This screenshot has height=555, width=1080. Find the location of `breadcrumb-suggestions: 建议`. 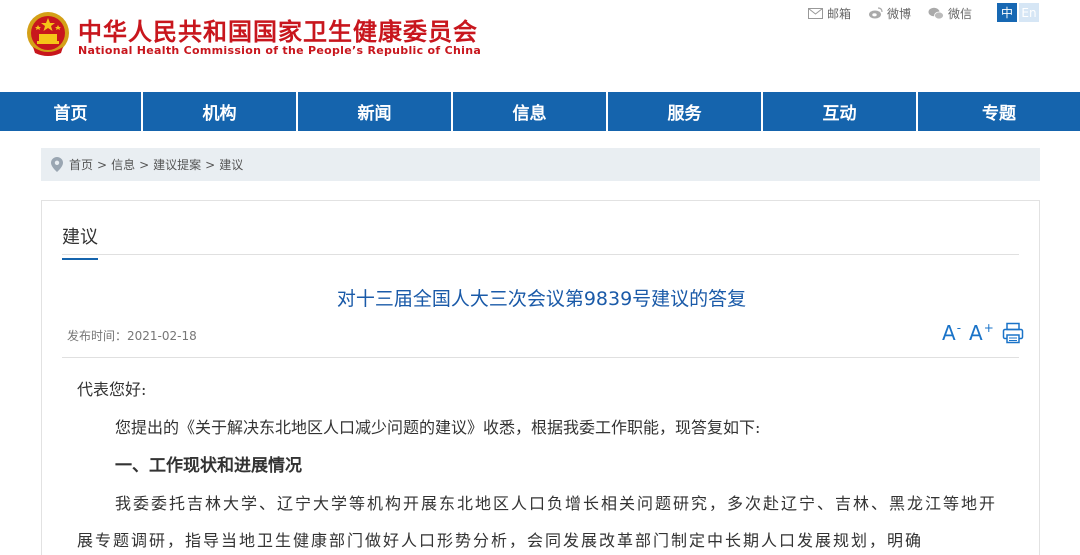

breadcrumb-suggestions: 建议 is located at coordinates (231, 164).